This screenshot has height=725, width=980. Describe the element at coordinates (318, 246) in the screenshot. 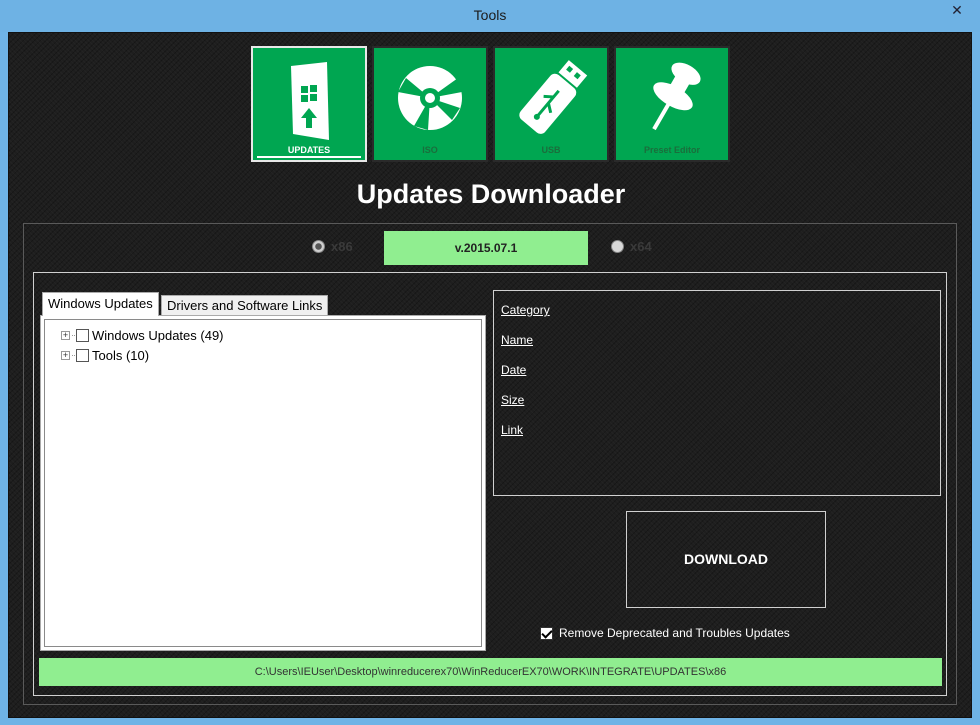

I see `radio-x86-dot` at that location.